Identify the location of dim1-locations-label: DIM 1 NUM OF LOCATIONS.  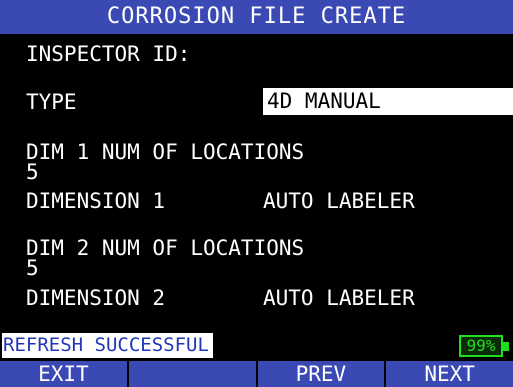
(165, 152).